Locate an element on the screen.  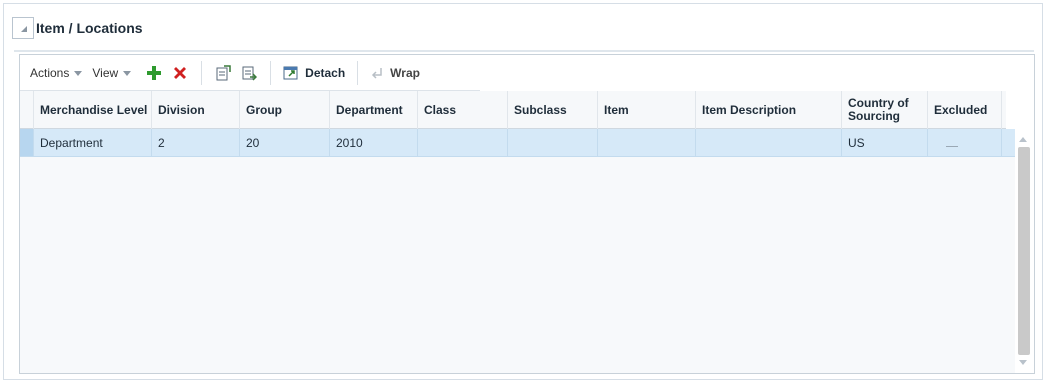
empty-value-dash is located at coordinates (952, 146).